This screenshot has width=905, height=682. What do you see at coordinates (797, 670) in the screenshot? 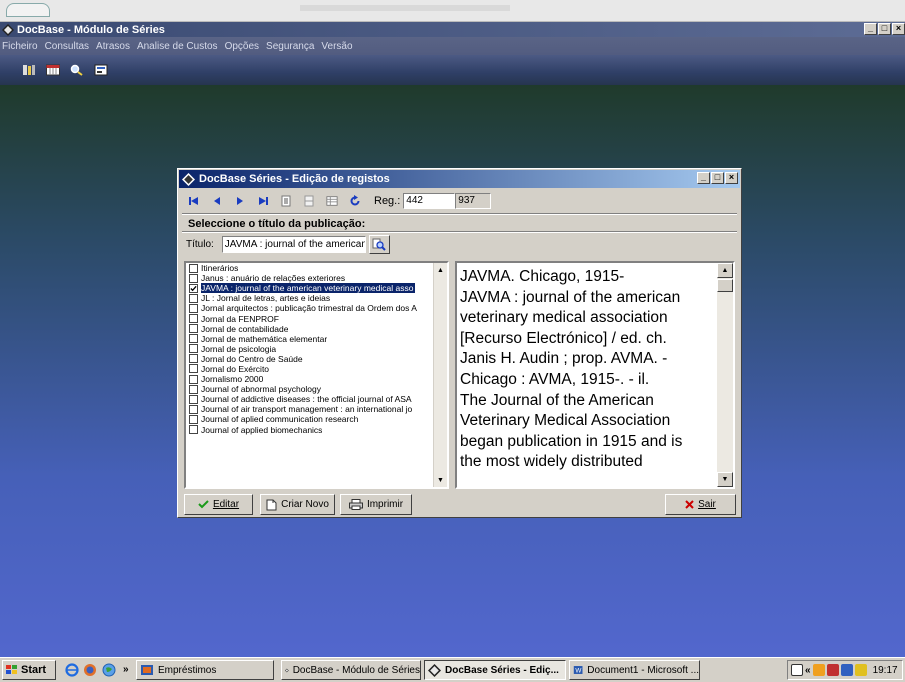
I see `help-icon` at bounding box center [797, 670].